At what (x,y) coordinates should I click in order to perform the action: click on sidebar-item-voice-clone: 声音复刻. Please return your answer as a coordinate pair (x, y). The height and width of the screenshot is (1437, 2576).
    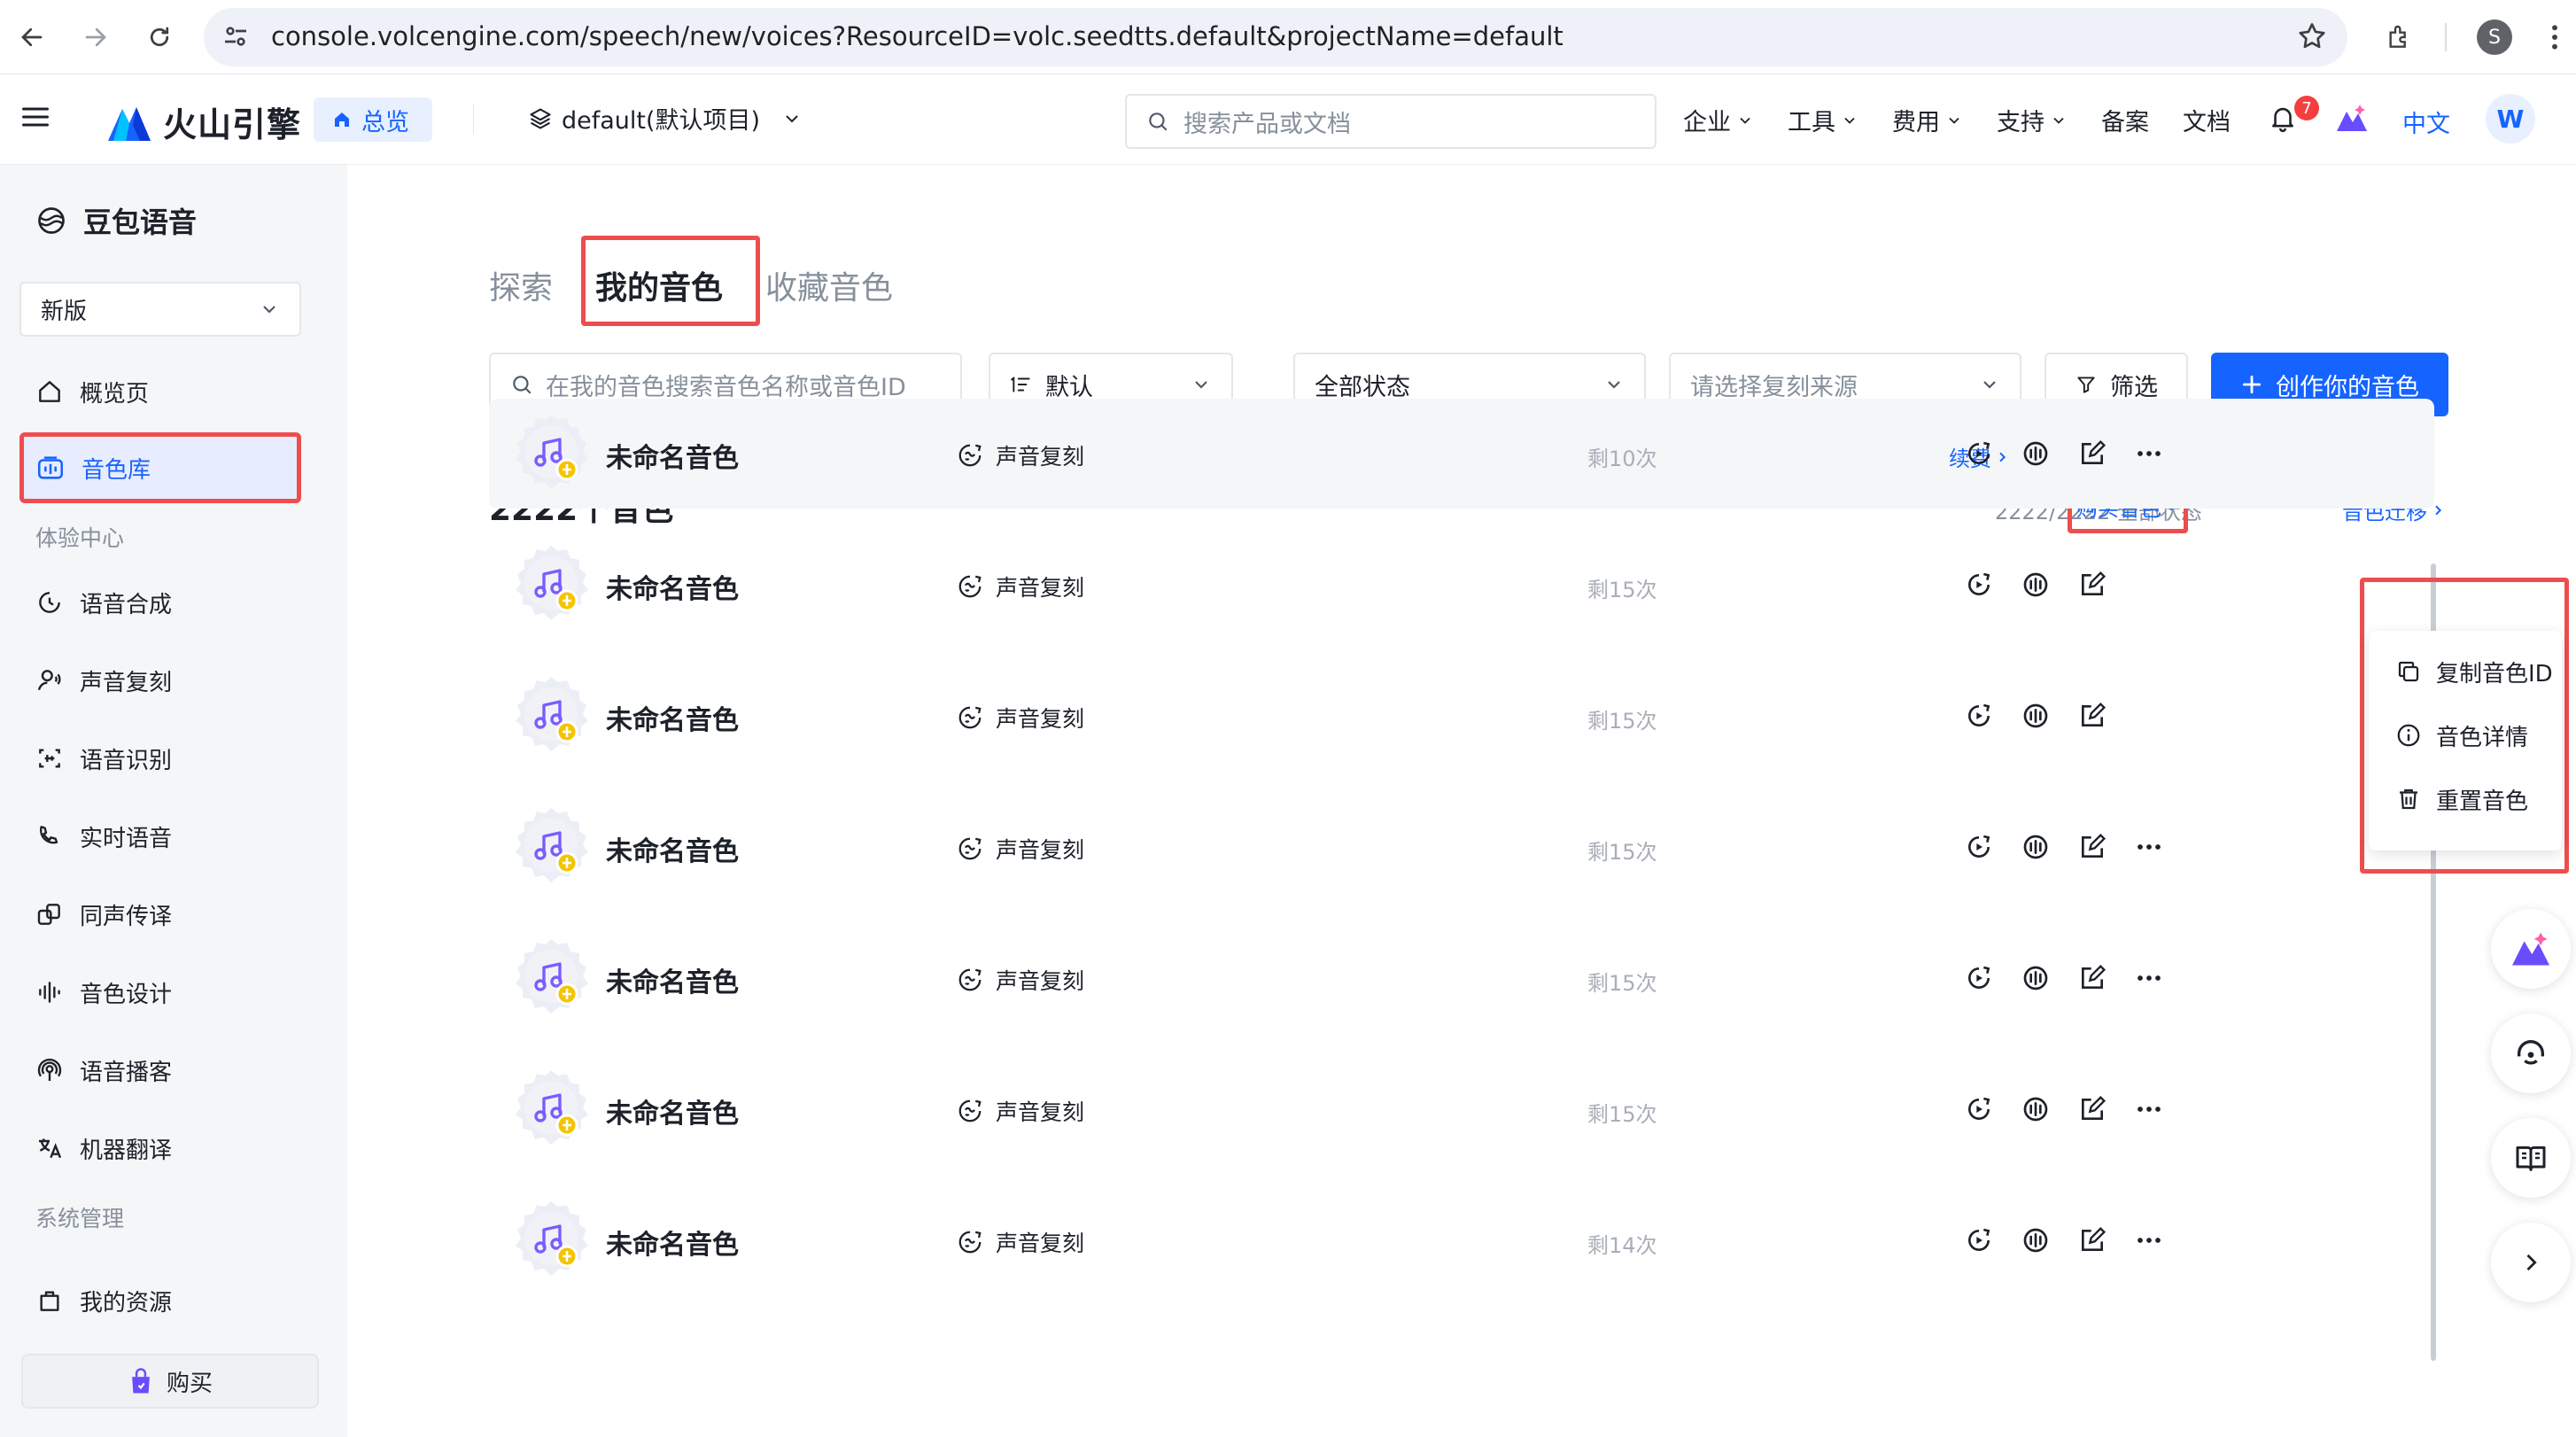
    Looking at the image, I should click on (160, 680).